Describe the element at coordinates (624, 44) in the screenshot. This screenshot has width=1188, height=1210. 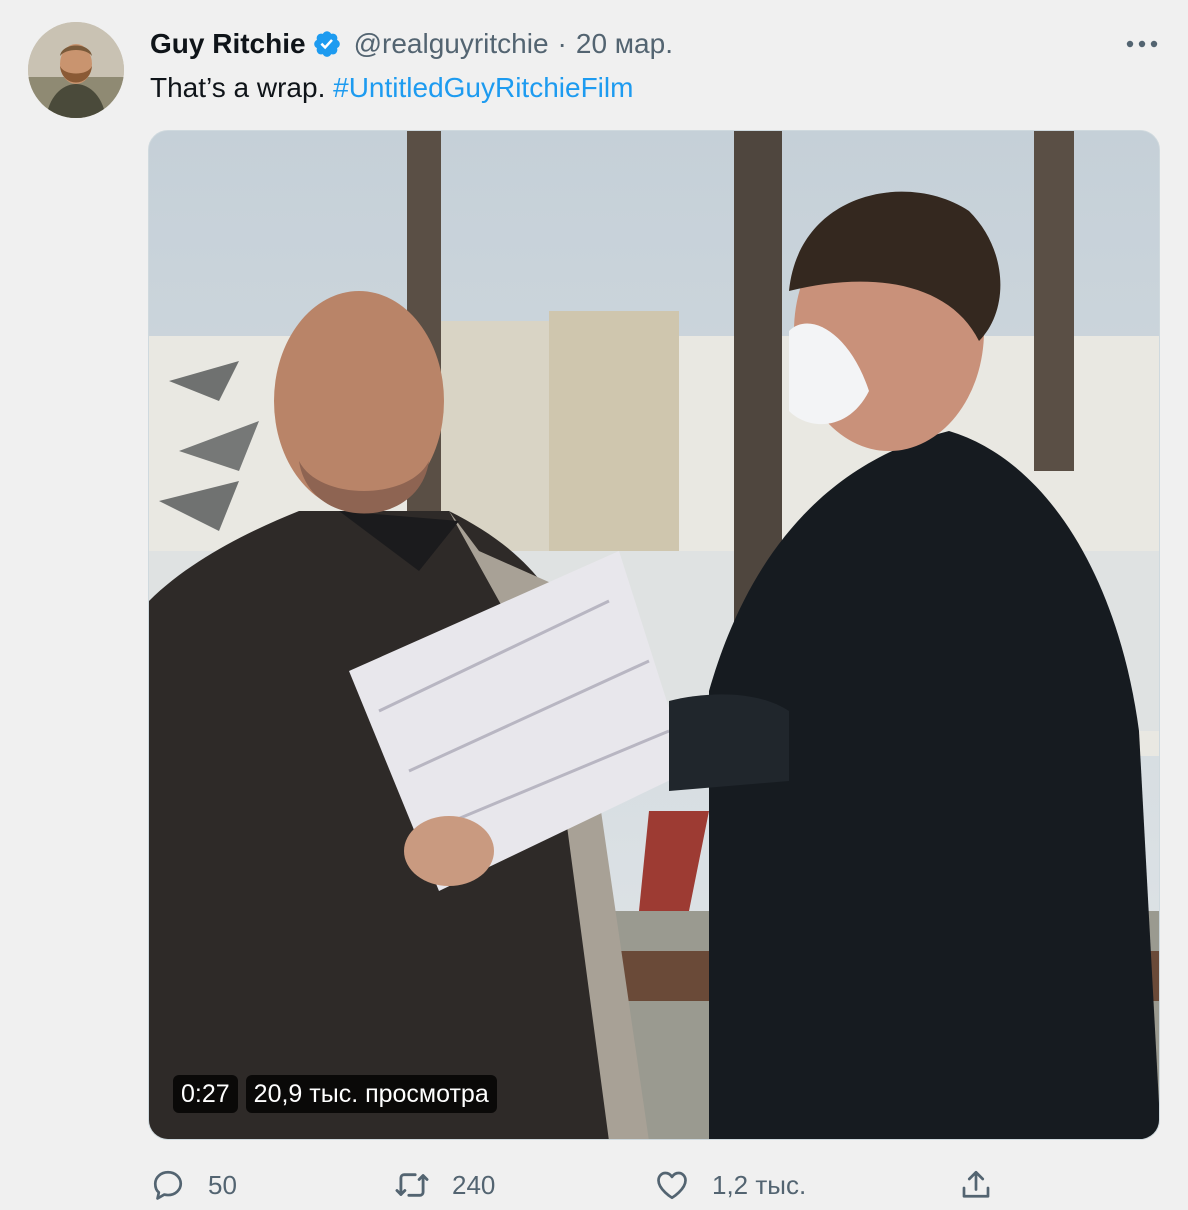
I see `tweet-date: 20 мар.` at that location.